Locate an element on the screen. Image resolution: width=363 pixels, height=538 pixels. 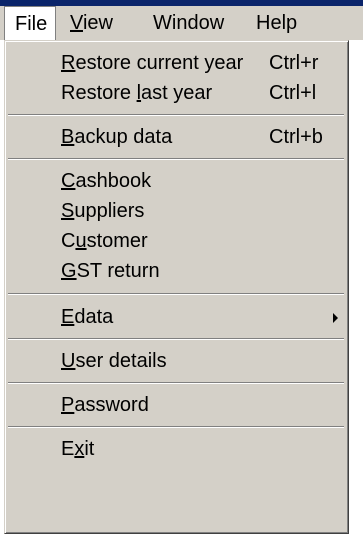
menu-item-restore-last-year: Restore last year Ctrl+l is located at coordinates (176, 93).